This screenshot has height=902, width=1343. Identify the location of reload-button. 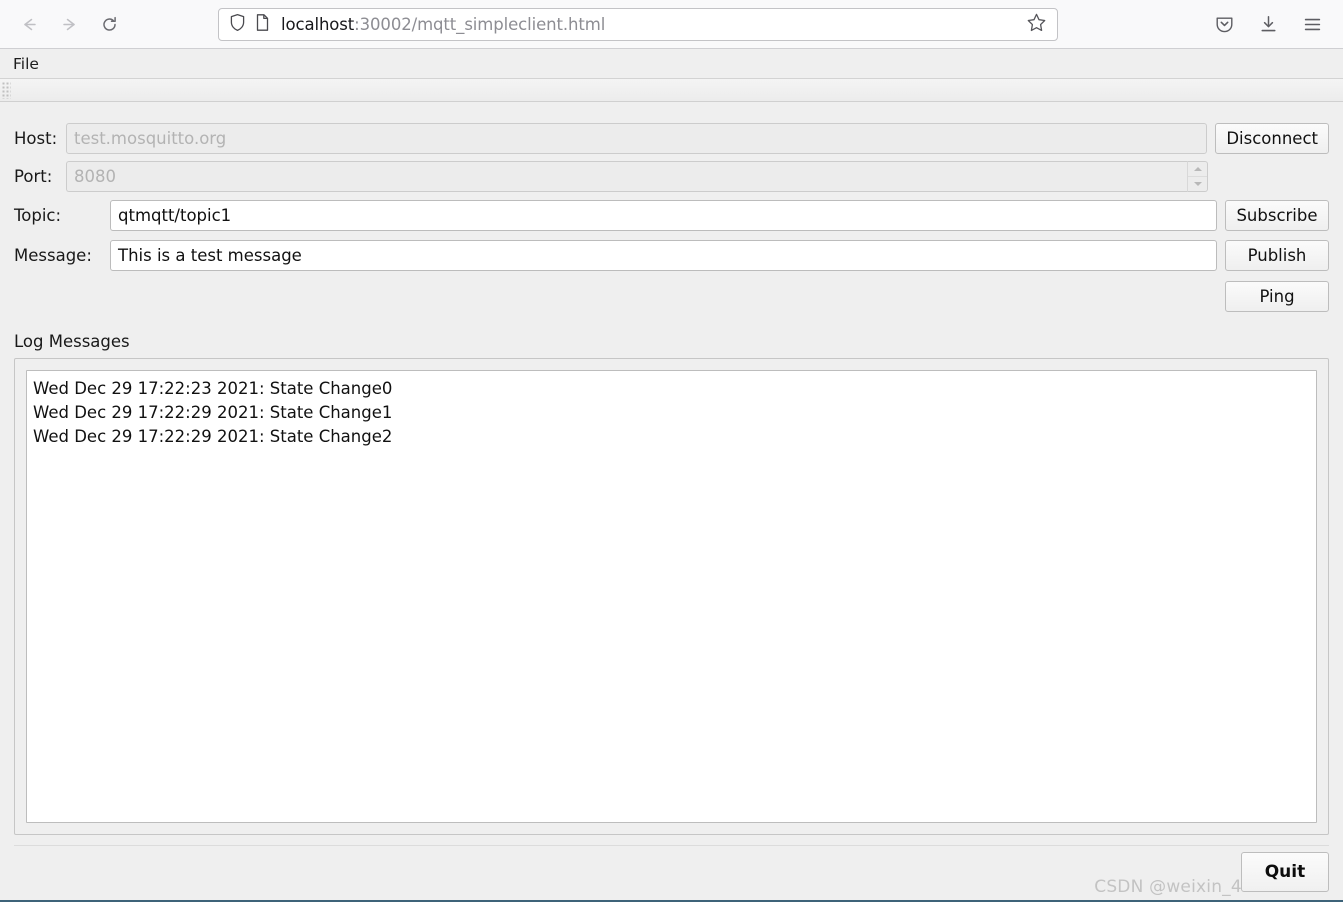
(109, 24).